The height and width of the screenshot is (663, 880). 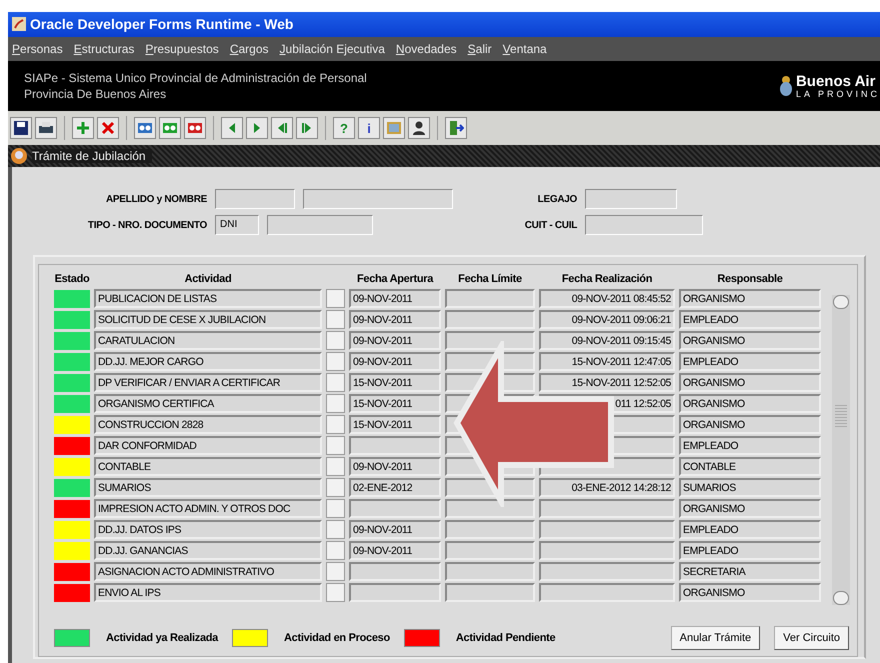 I want to click on skip-right-icon, so click(x=307, y=128).